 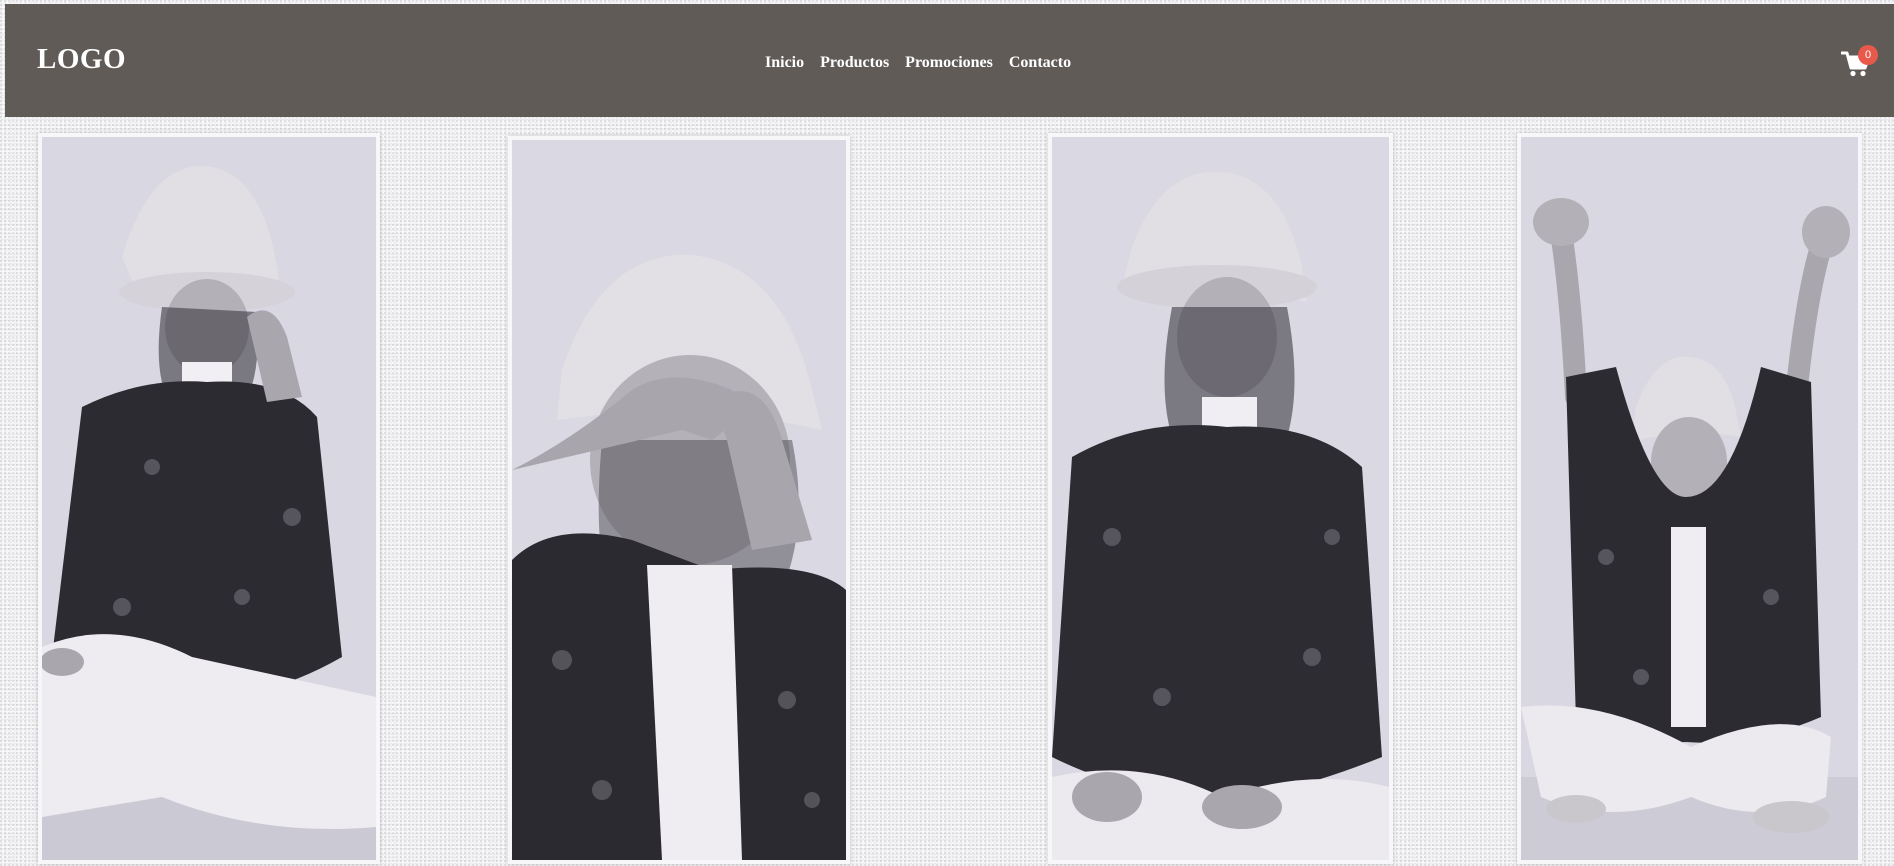 I want to click on photo-girl-arms-raised, so click(x=1689, y=498).